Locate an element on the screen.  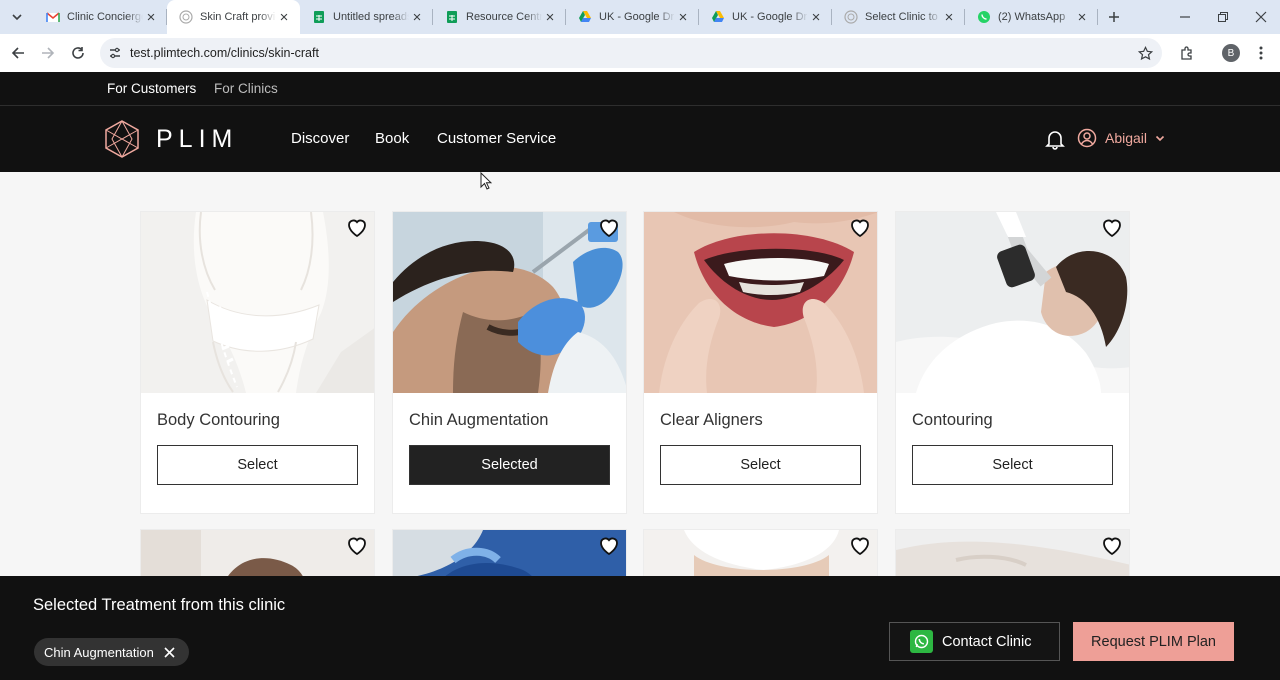
sheets-icon is located at coordinates (452, 17).